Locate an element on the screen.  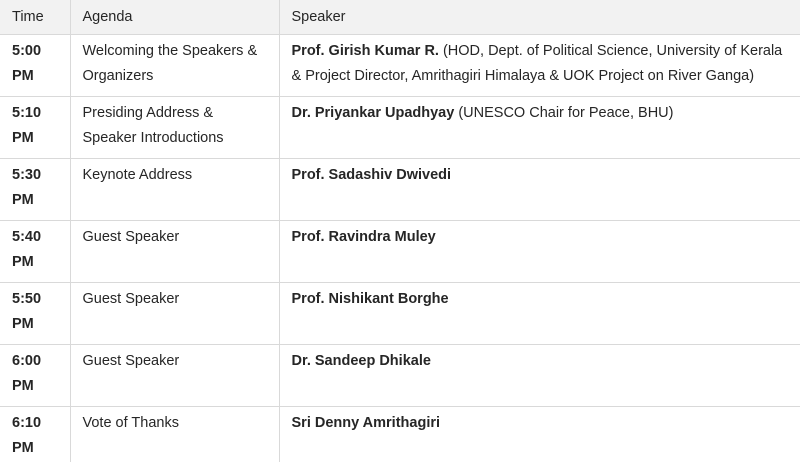
agenda-cell: Vote of Thanks is located at coordinates (174, 434).